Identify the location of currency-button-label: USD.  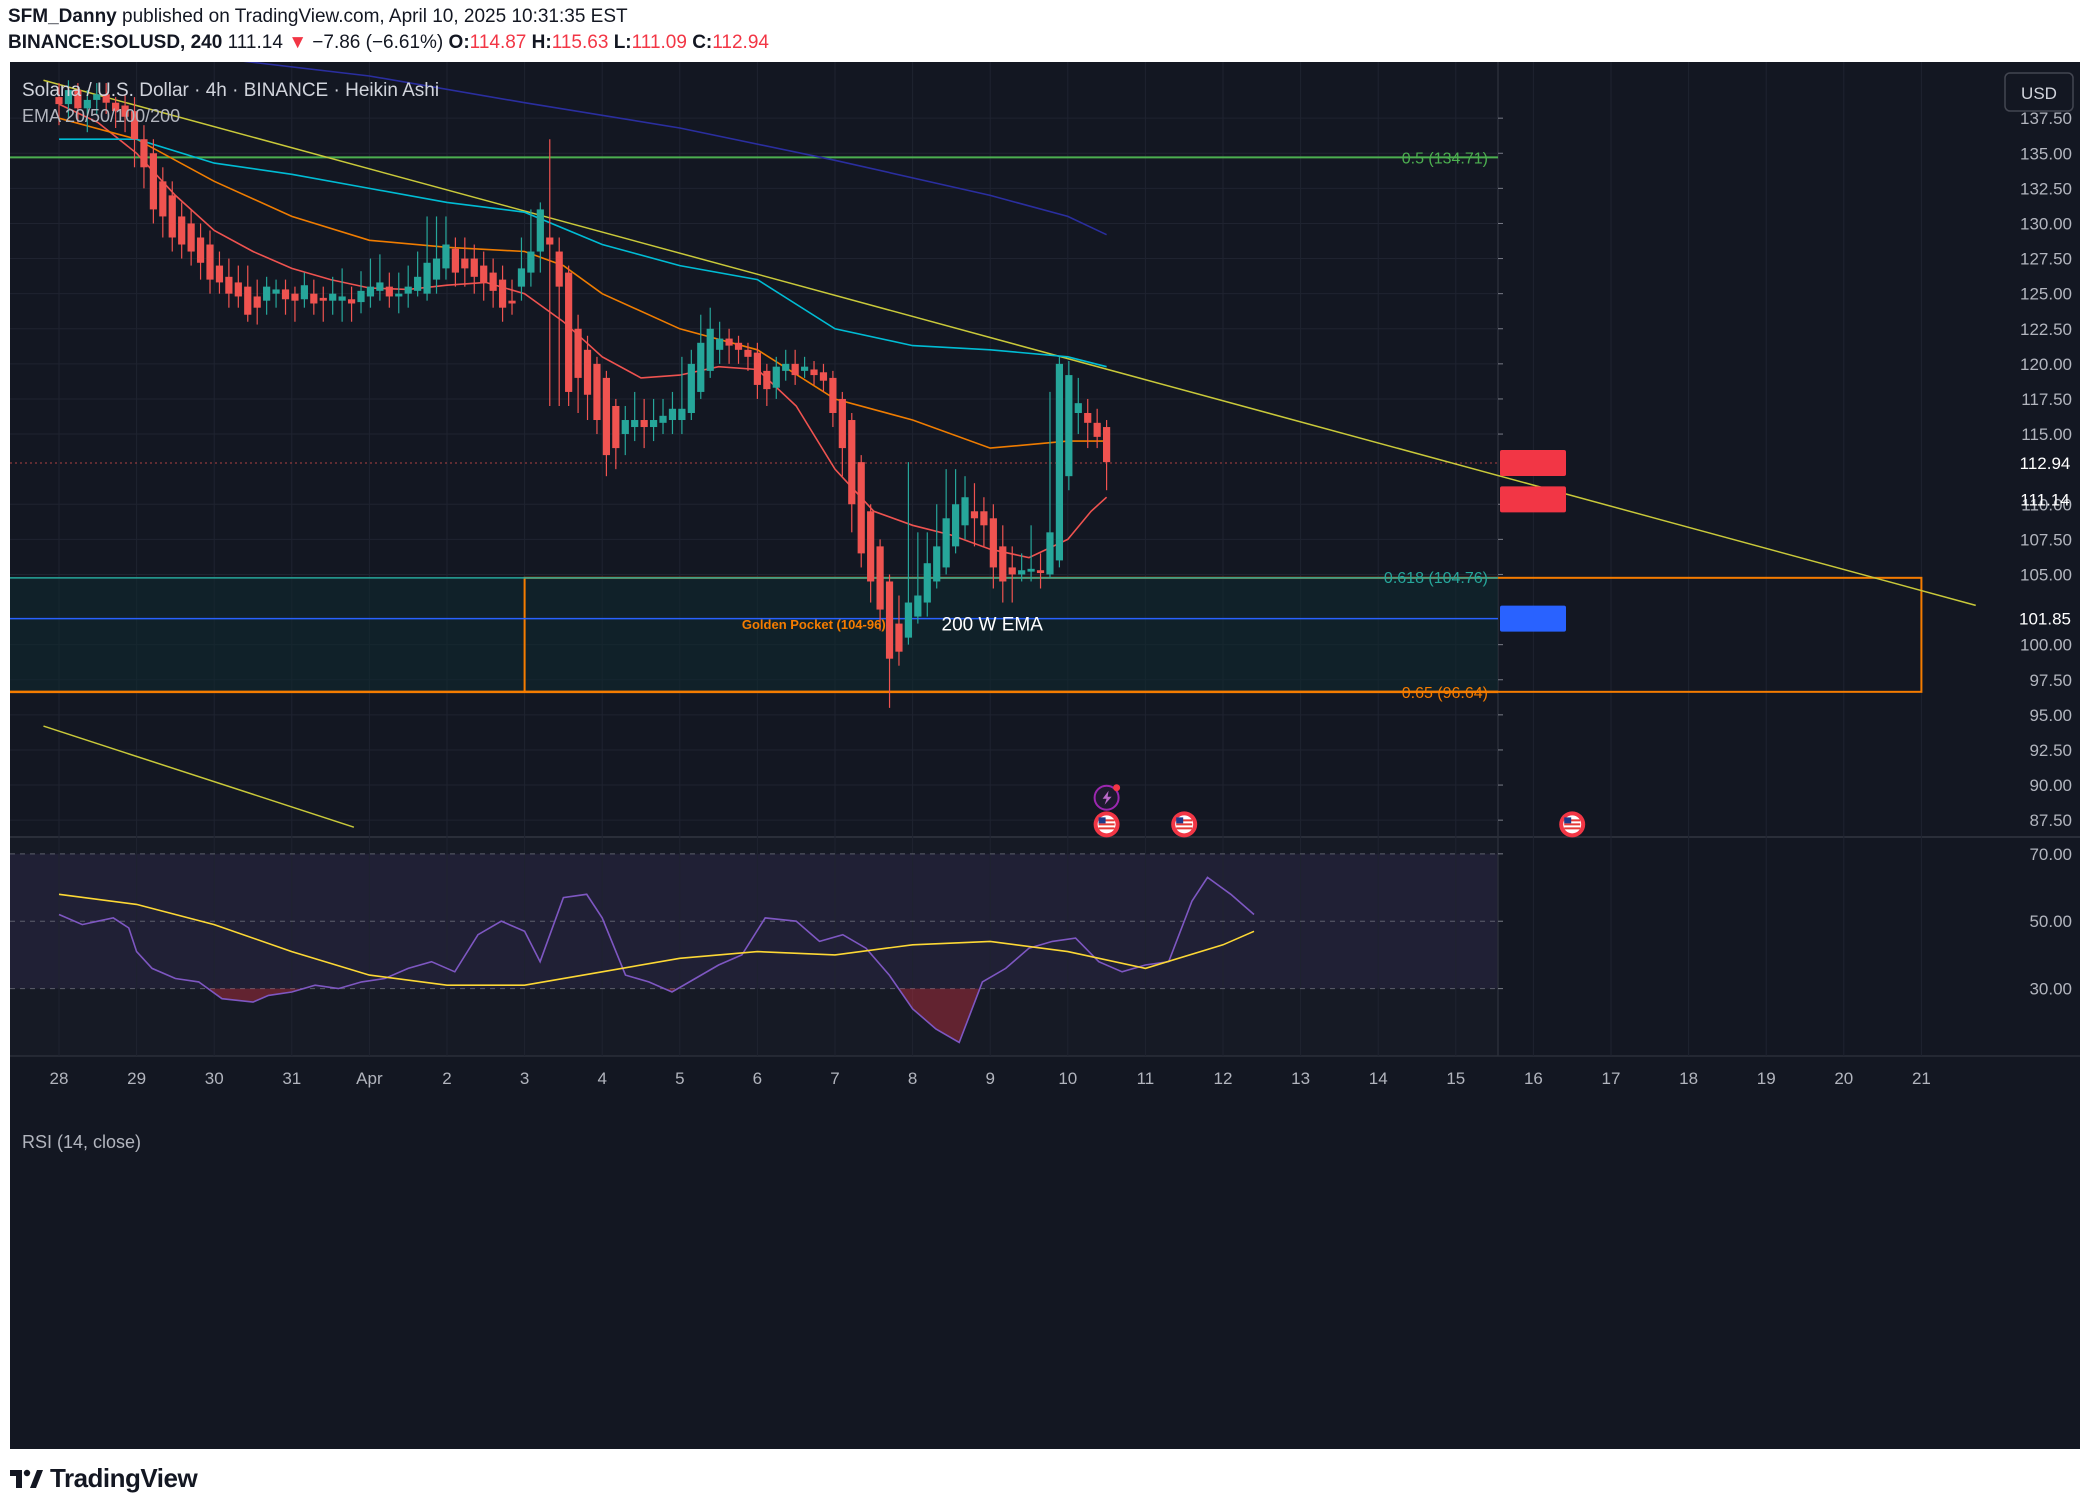
(2039, 93).